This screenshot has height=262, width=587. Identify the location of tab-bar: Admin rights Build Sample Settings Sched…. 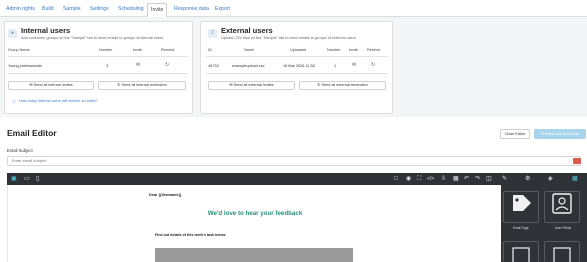
(293, 8).